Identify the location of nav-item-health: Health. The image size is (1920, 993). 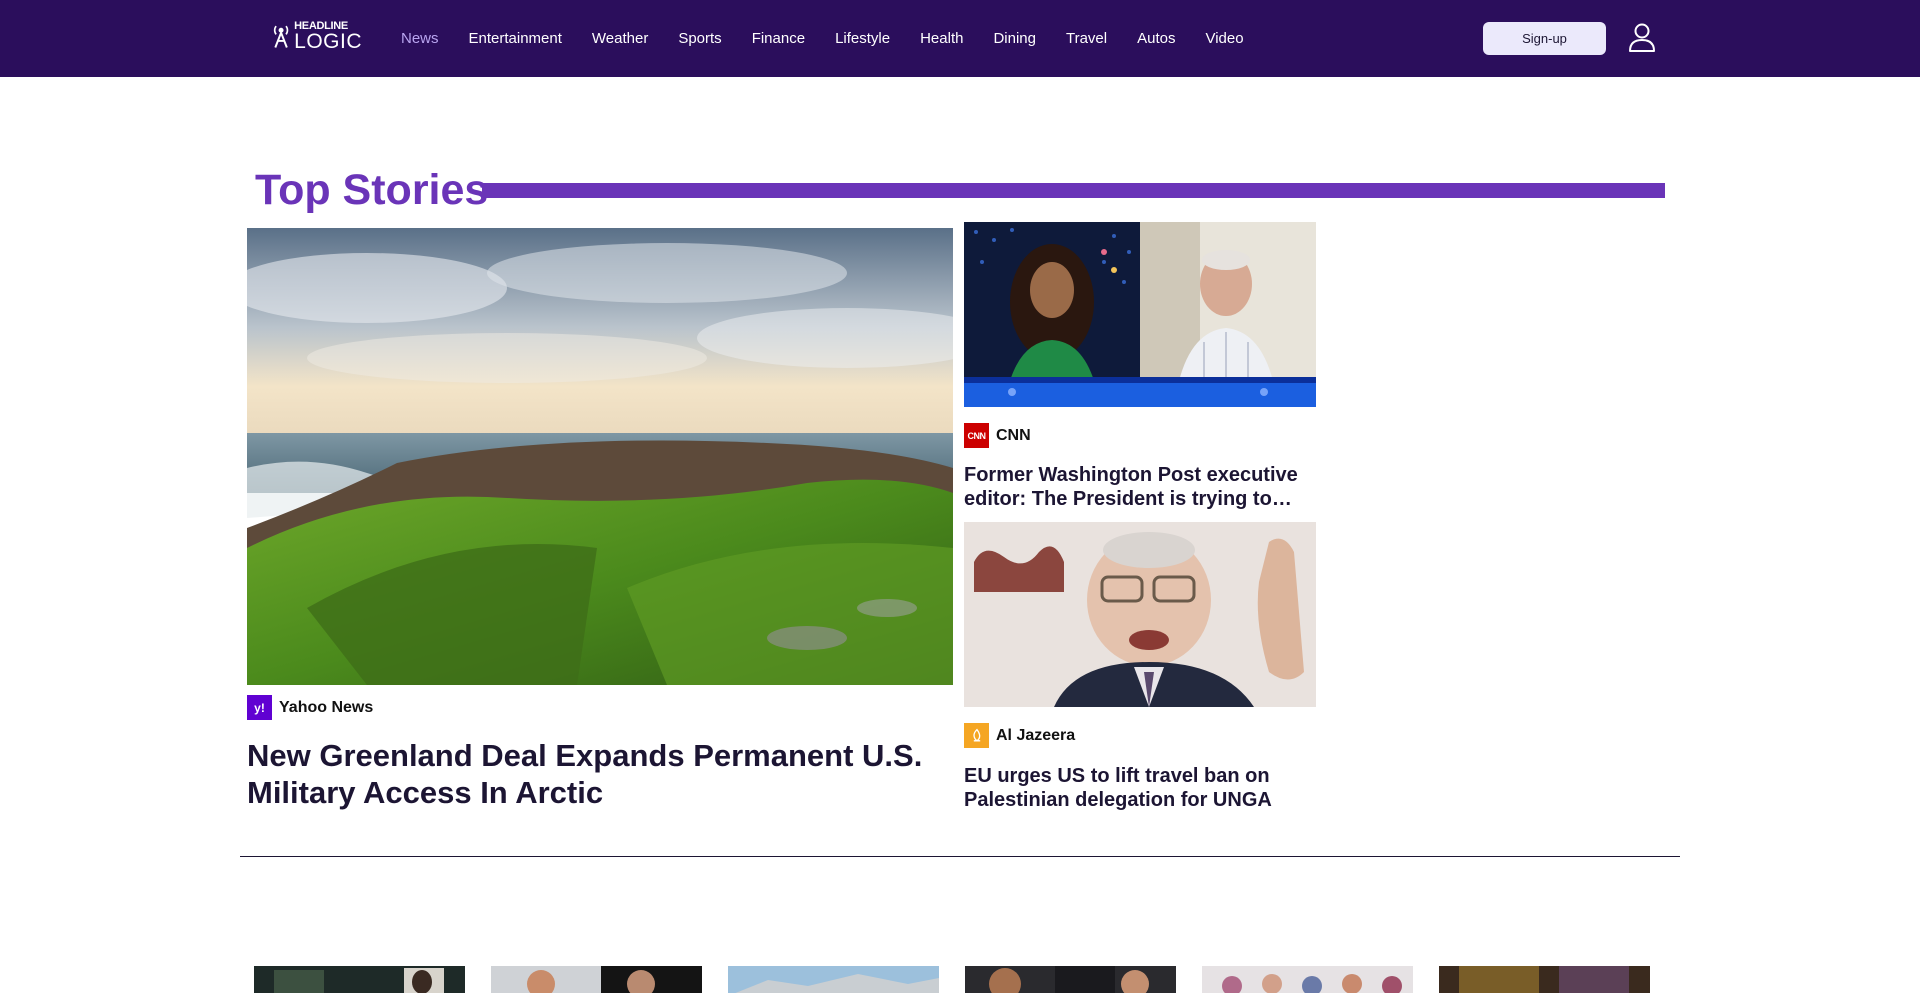
(941, 38).